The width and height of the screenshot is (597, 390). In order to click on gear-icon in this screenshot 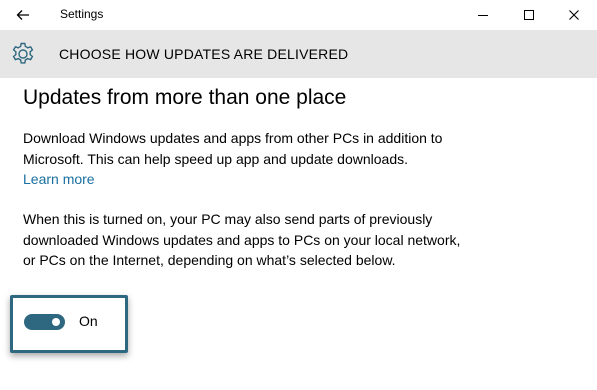, I will do `click(23, 53)`.